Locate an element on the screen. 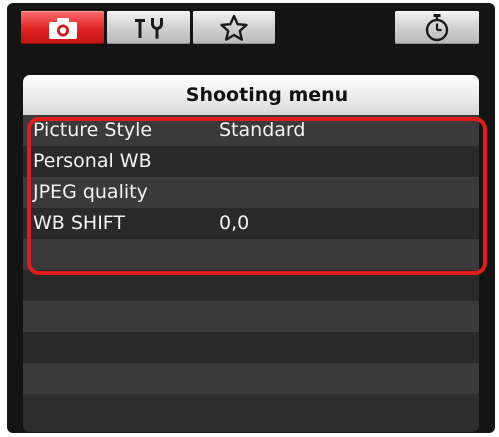  tab-timer is located at coordinates (437, 27).